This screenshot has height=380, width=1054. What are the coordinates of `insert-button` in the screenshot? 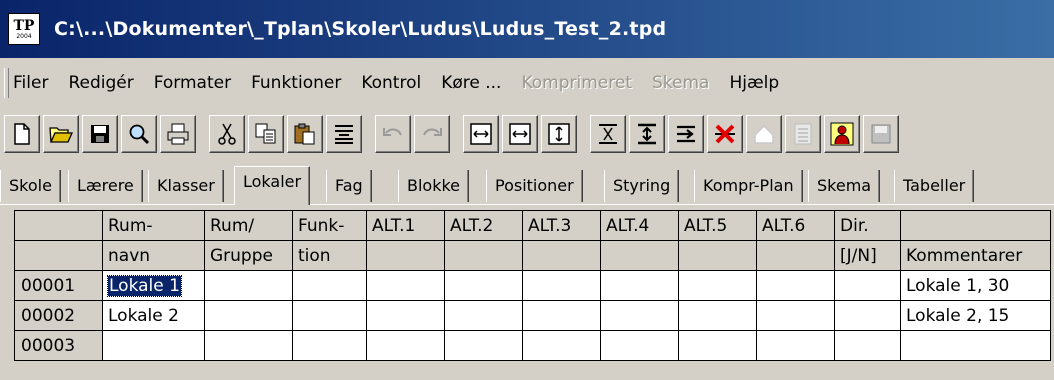 It's located at (686, 134).